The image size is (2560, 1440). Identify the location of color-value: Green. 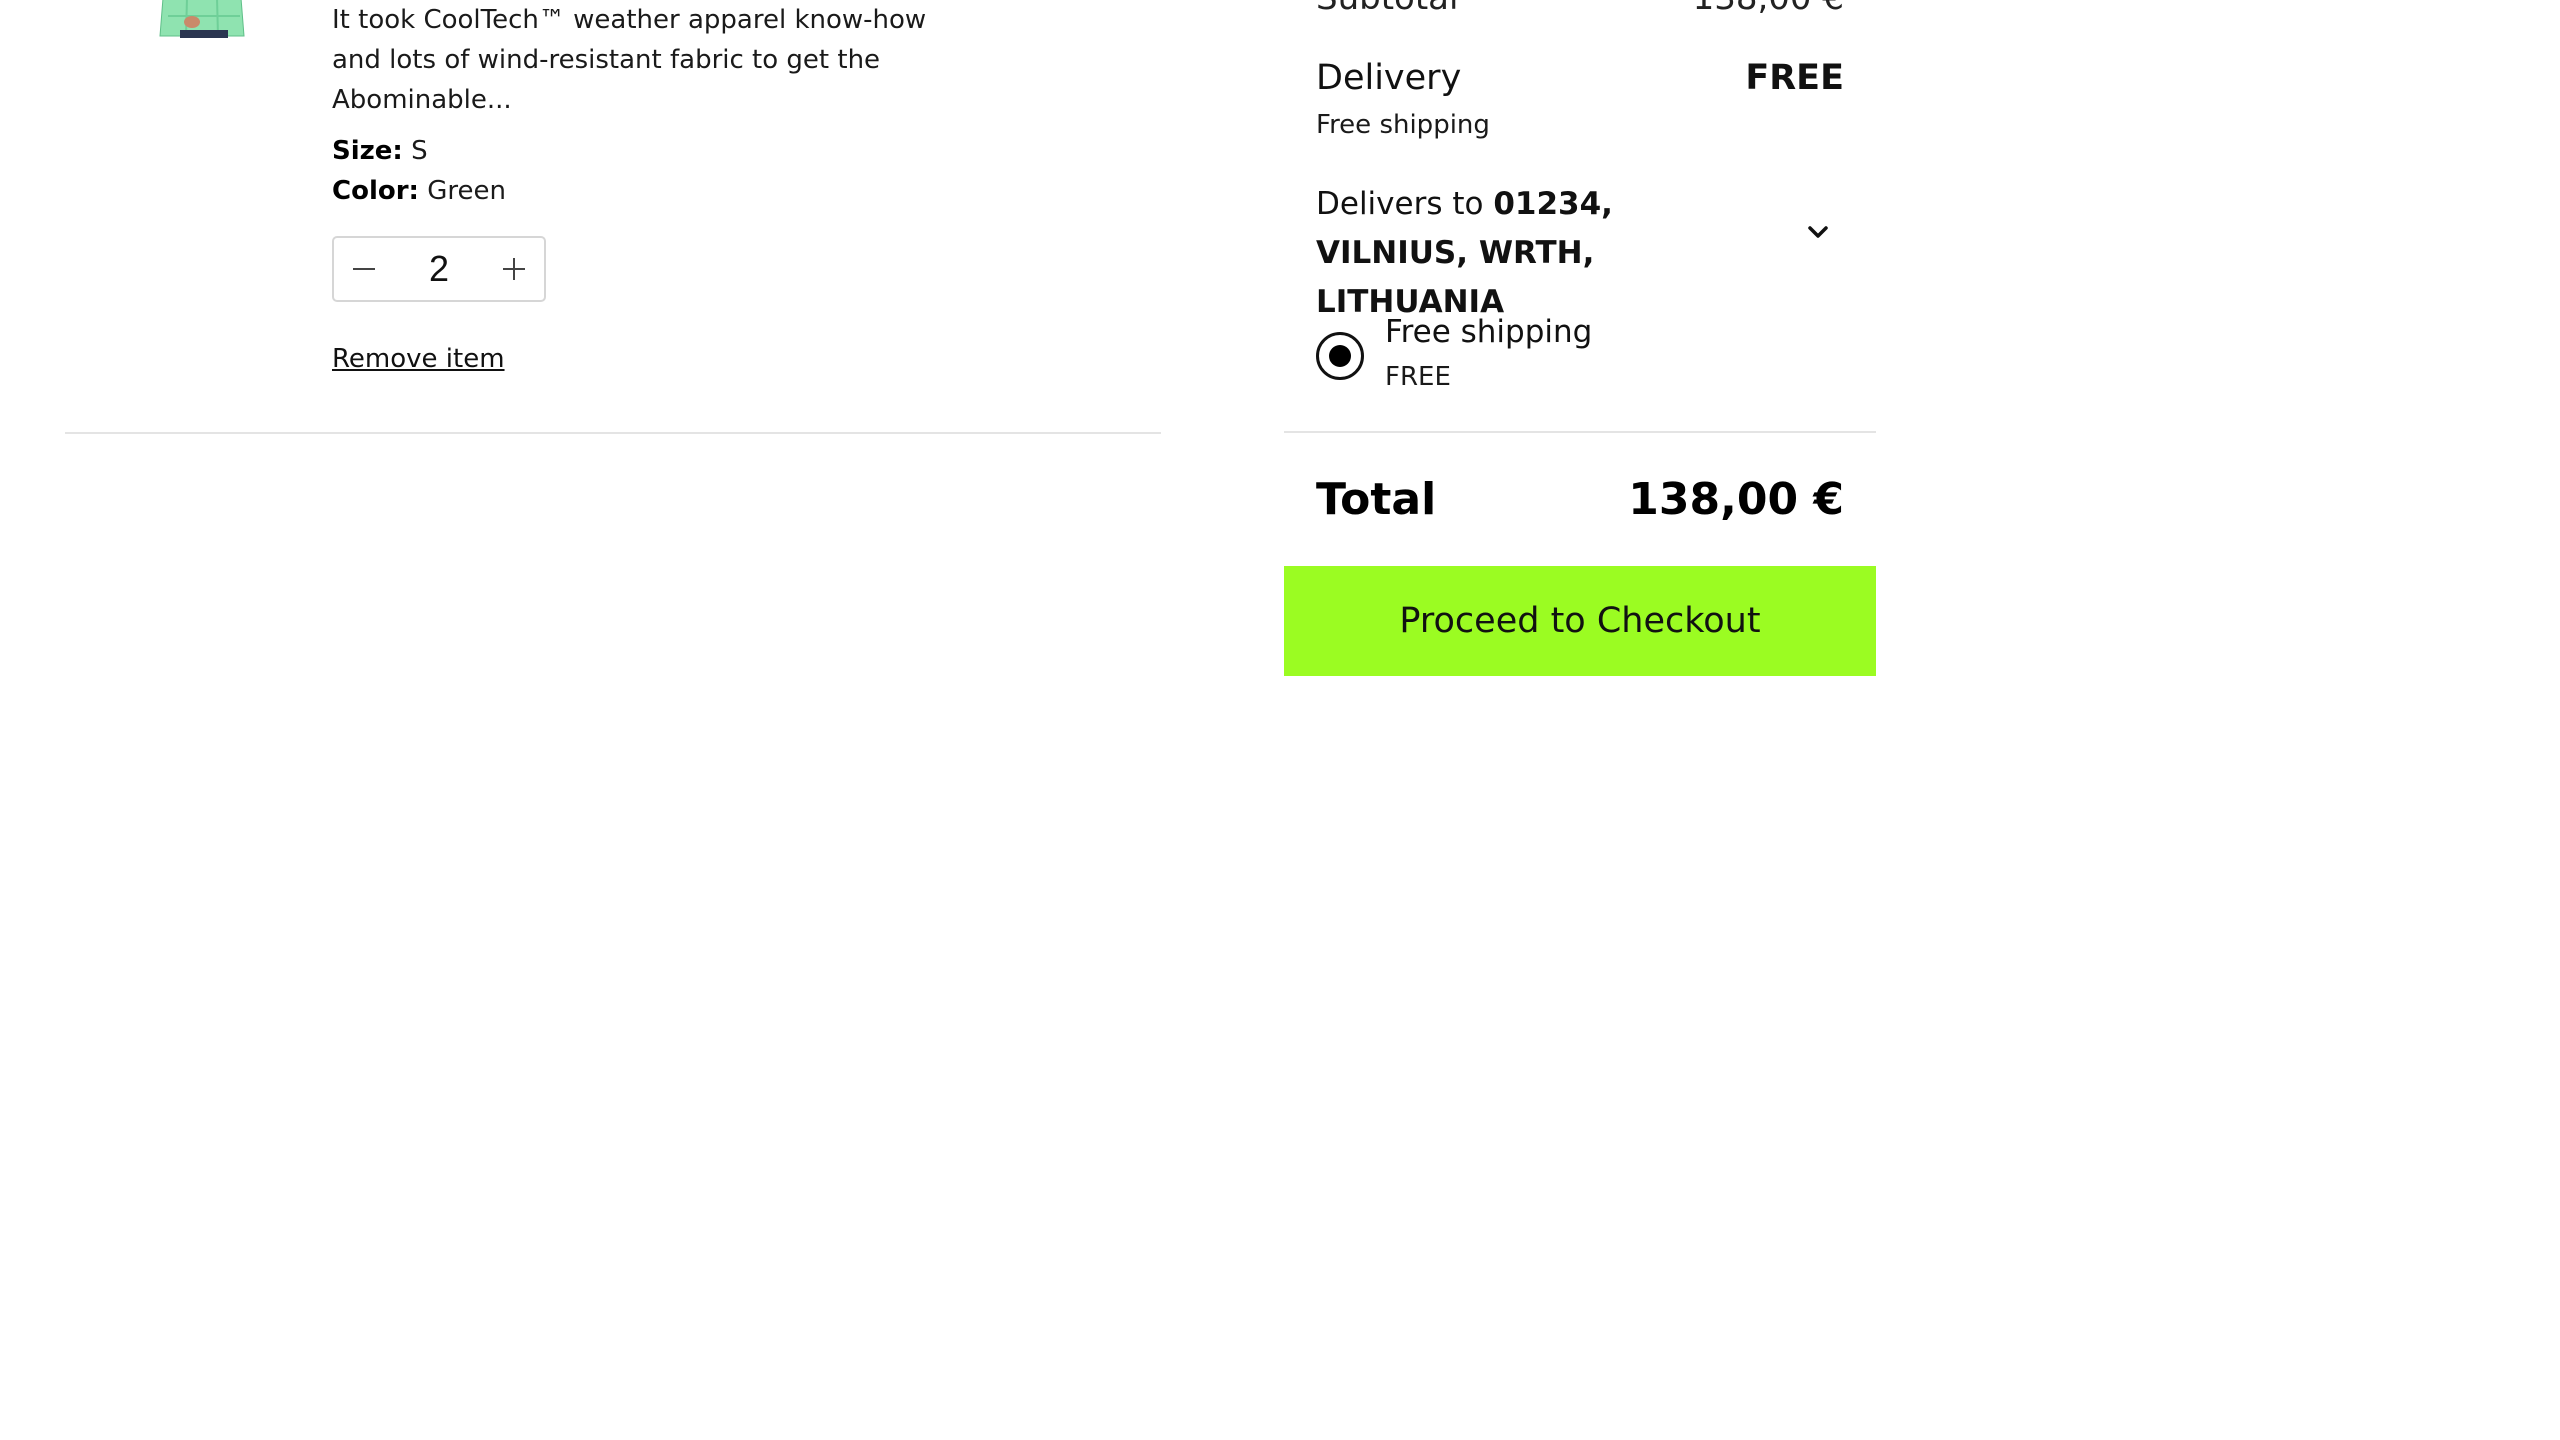
(466, 191).